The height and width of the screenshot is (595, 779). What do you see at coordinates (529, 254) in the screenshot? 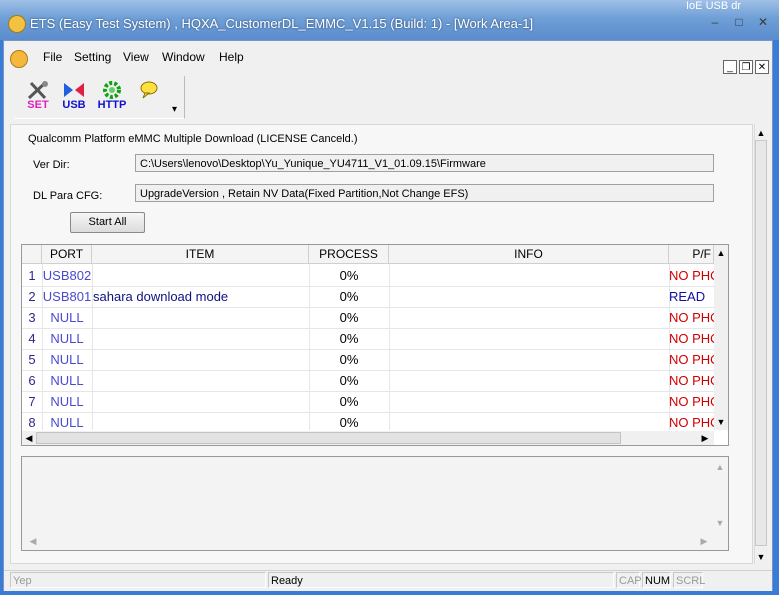
I see `col-info: INFO` at bounding box center [529, 254].